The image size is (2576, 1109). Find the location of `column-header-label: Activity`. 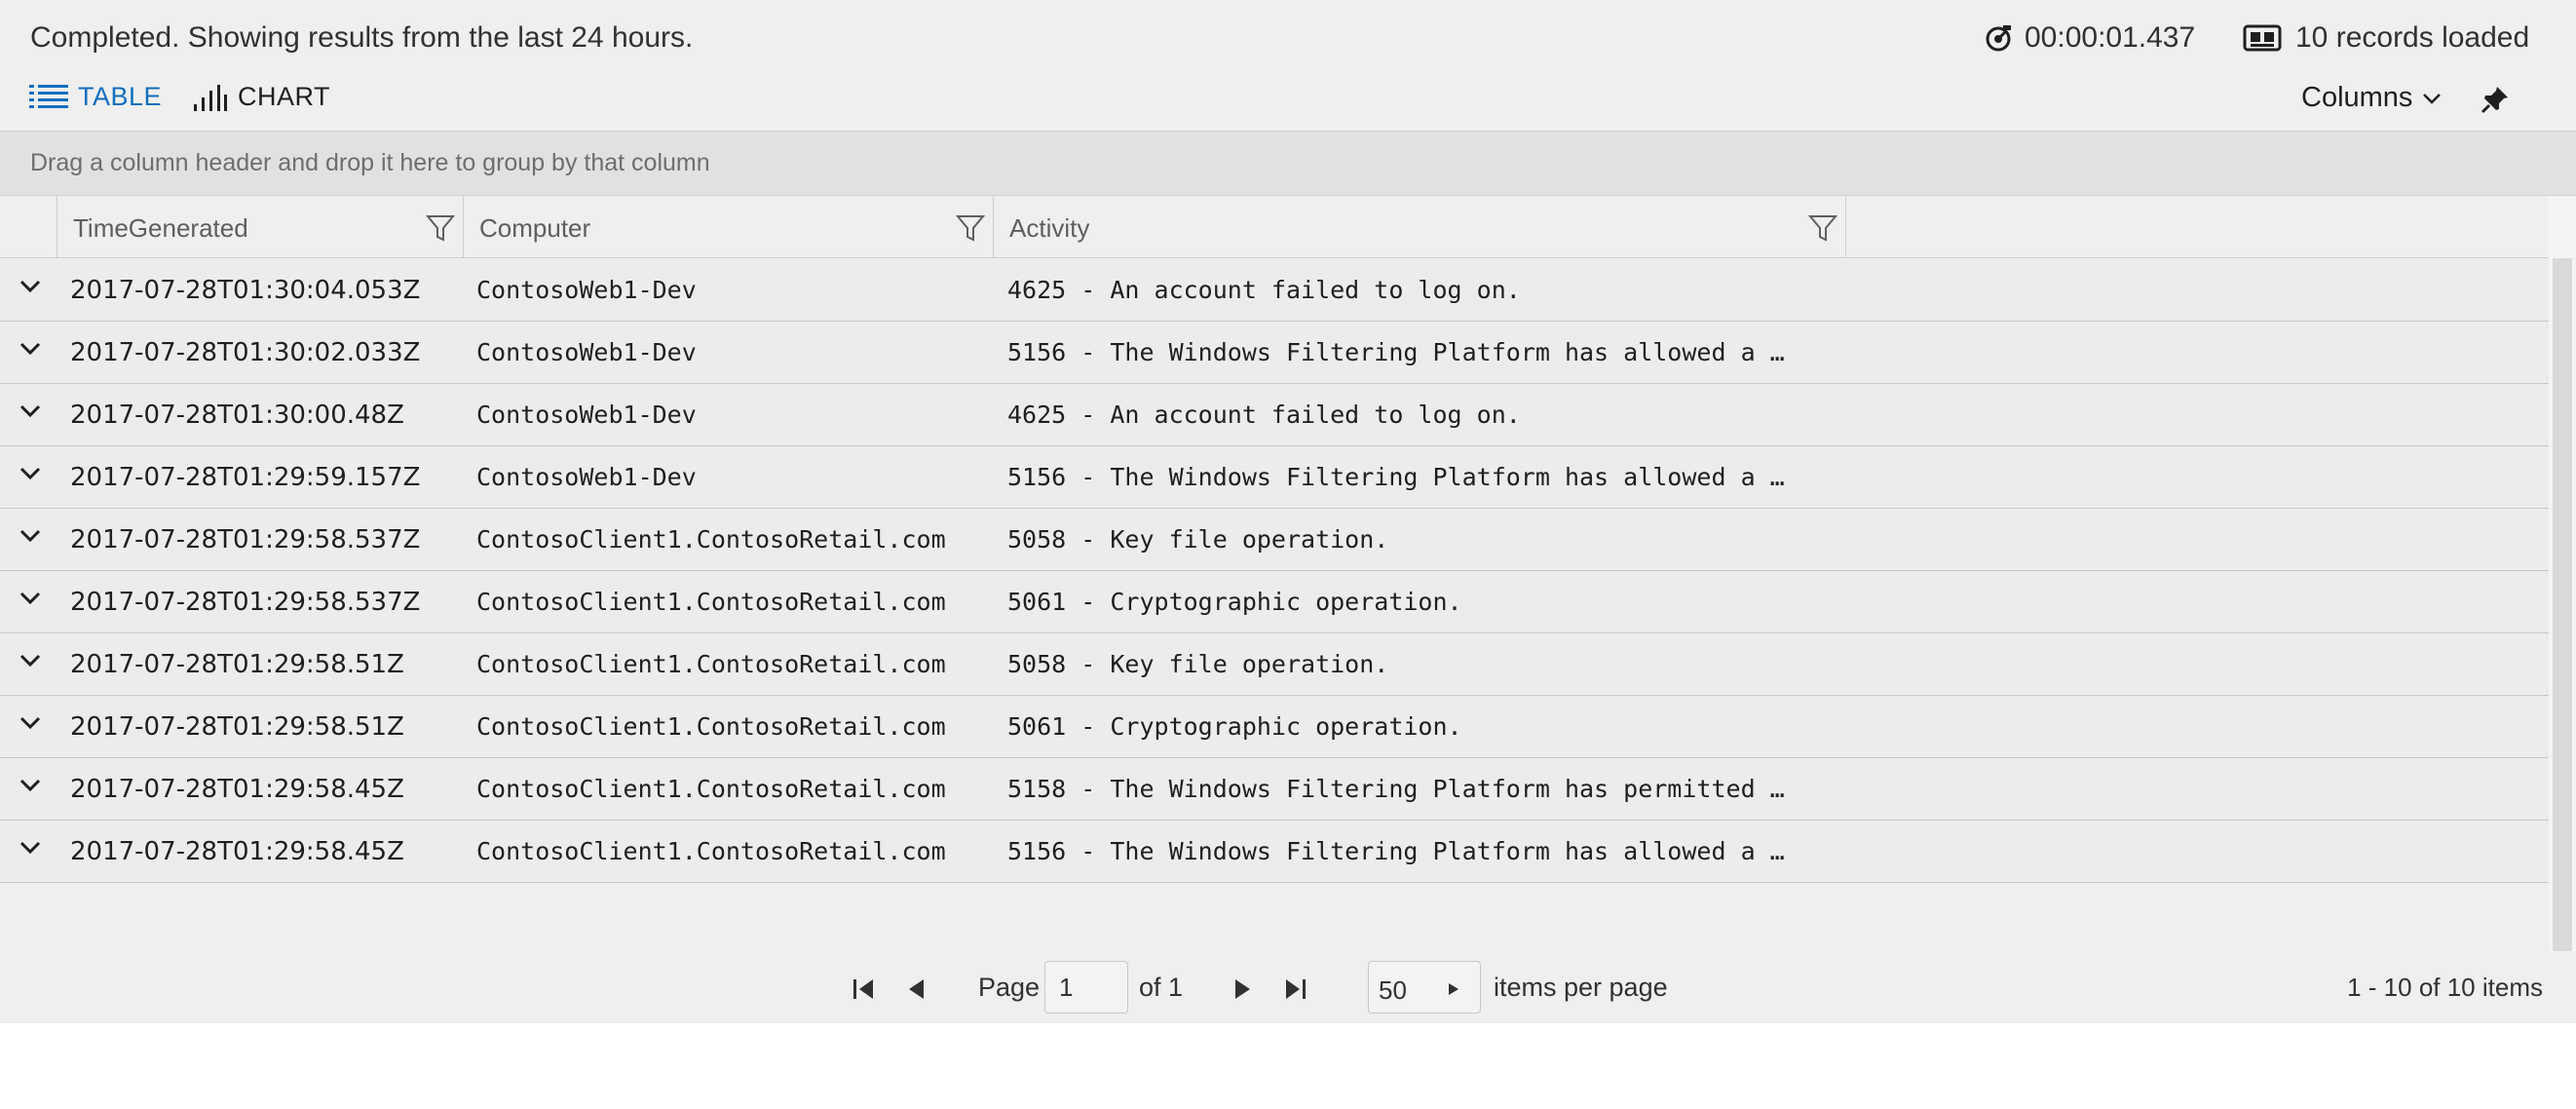

column-header-label: Activity is located at coordinates (1049, 228).